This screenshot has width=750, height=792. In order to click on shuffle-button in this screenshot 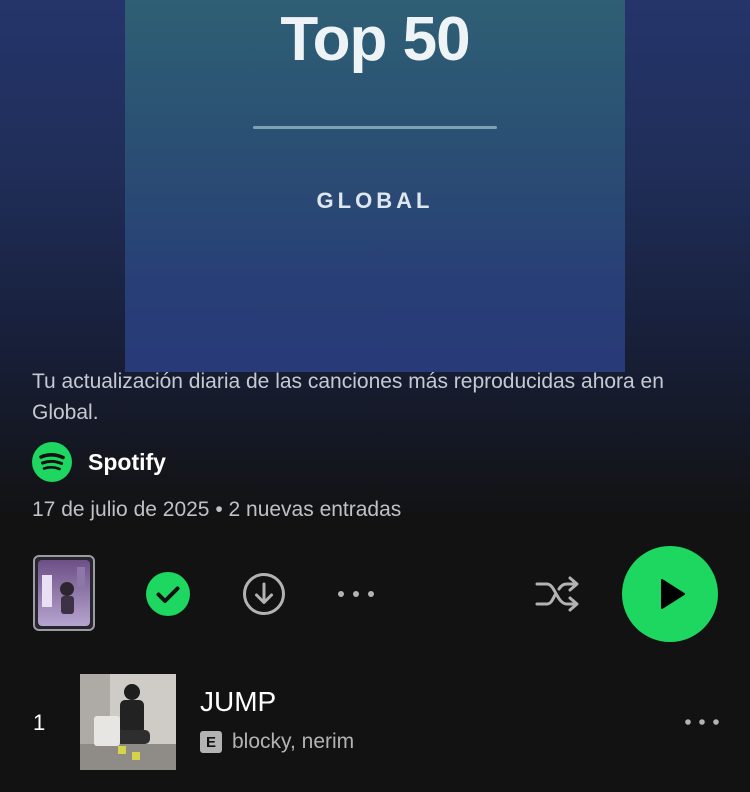, I will do `click(558, 594)`.